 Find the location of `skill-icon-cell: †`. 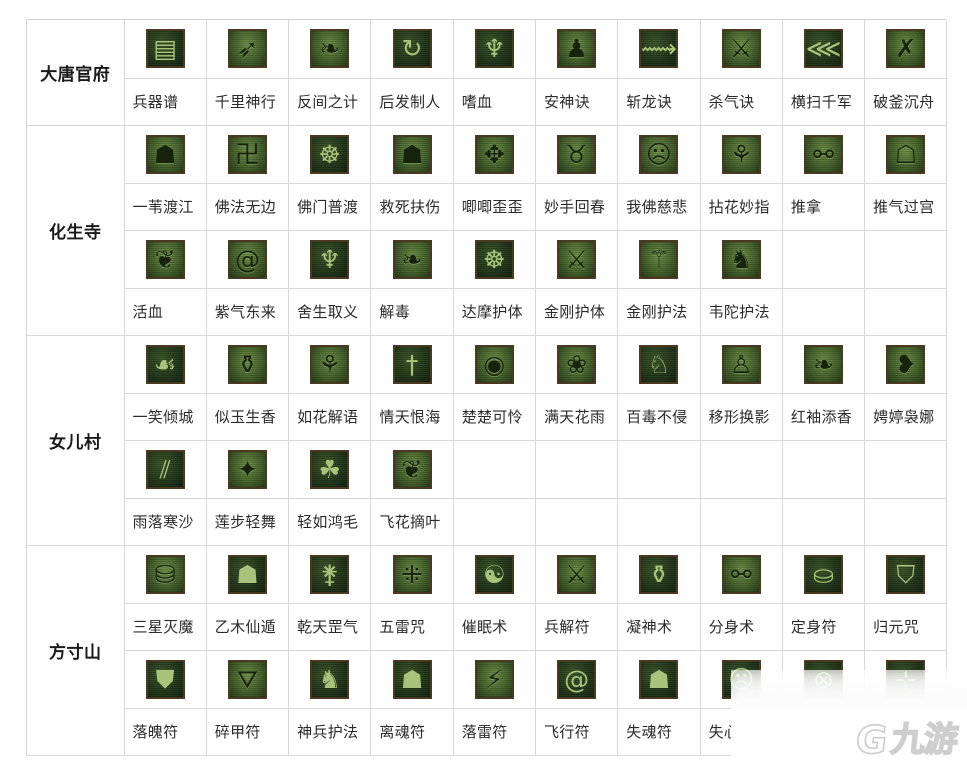

skill-icon-cell: † is located at coordinates (412, 364).